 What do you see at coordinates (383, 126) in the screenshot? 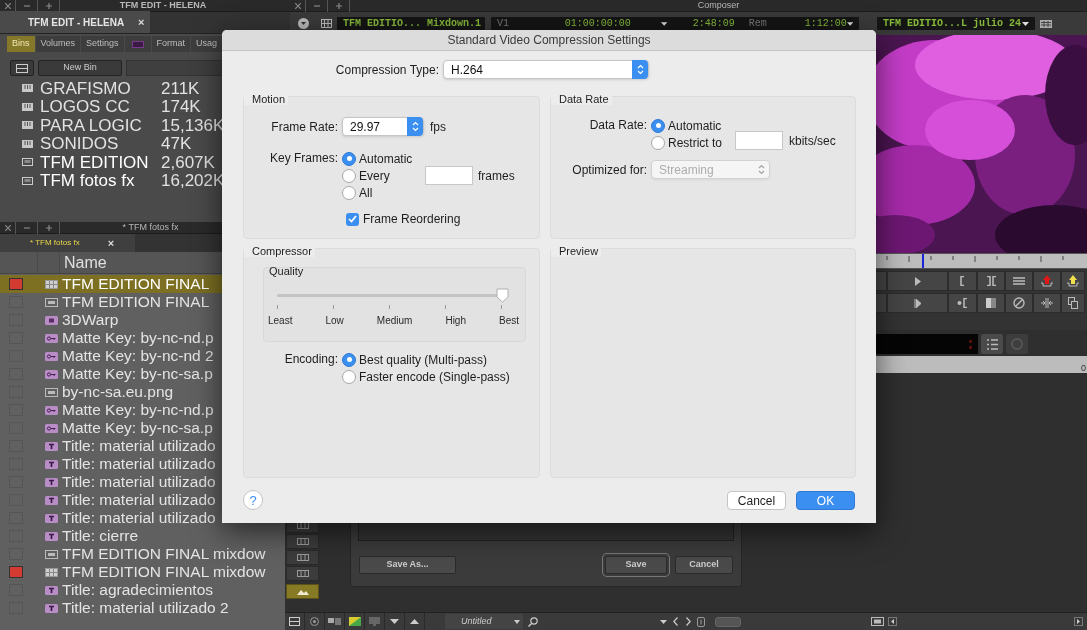
I see `popup-button: 29.97` at bounding box center [383, 126].